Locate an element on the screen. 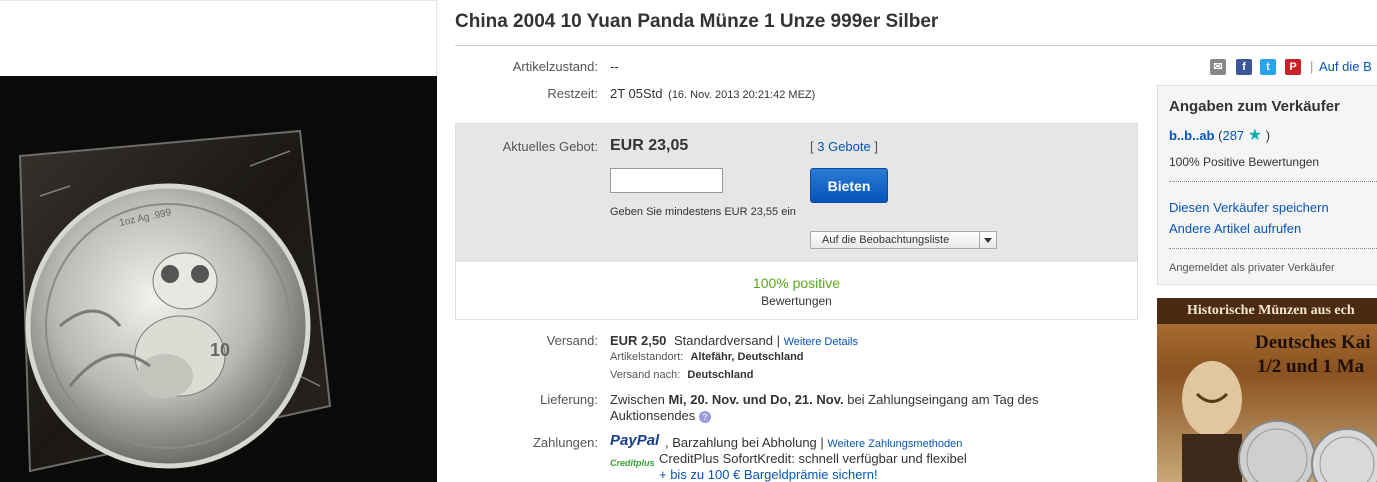 Image resolution: width=1377 pixels, height=482 pixels. min-bid-hint: Geben Sie mindestens EUR 23,55 ein is located at coordinates (703, 212).